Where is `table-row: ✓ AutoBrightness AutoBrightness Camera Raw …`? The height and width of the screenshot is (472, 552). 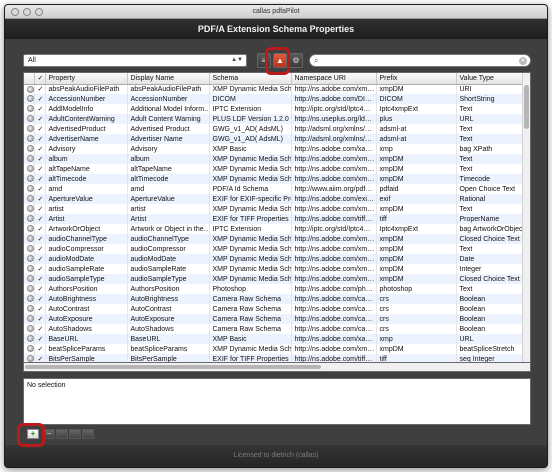 table-row: ✓ AutoBrightness AutoBrightness Camera Raw … is located at coordinates (274, 299).